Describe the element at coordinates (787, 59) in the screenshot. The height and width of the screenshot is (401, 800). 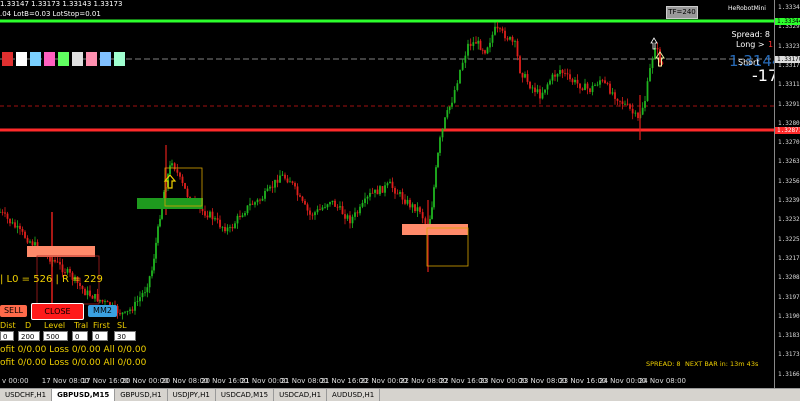
I see `price-flag: 1.33170` at that location.